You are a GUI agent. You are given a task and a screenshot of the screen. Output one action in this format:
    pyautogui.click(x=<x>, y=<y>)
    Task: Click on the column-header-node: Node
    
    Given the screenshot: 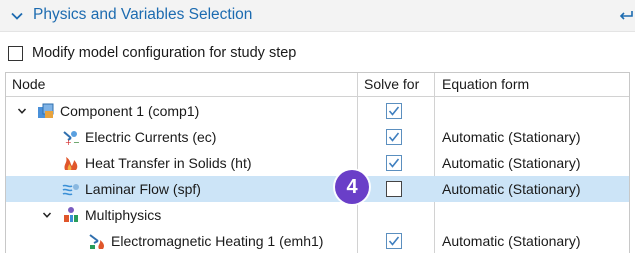 What is the action you would take?
    pyautogui.click(x=28, y=85)
    